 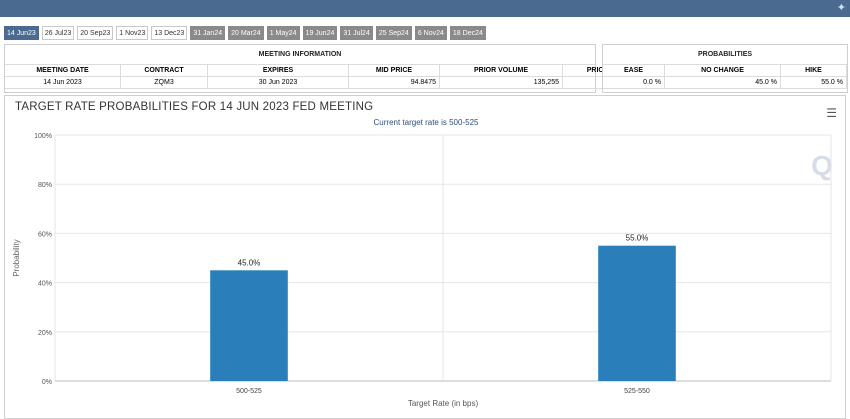 I want to click on cell-meeting-date: 14 Jun 2023, so click(x=63, y=83).